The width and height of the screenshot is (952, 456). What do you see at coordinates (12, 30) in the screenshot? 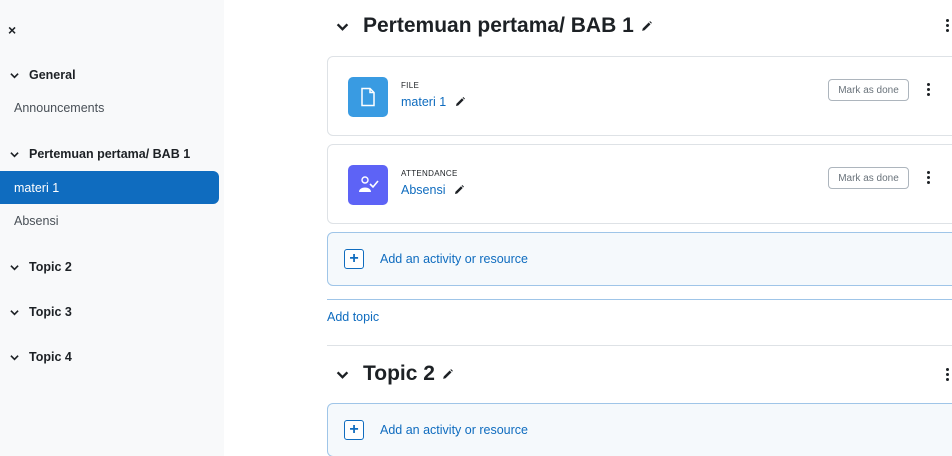
I see `close-drawer-icon: ×` at bounding box center [12, 30].